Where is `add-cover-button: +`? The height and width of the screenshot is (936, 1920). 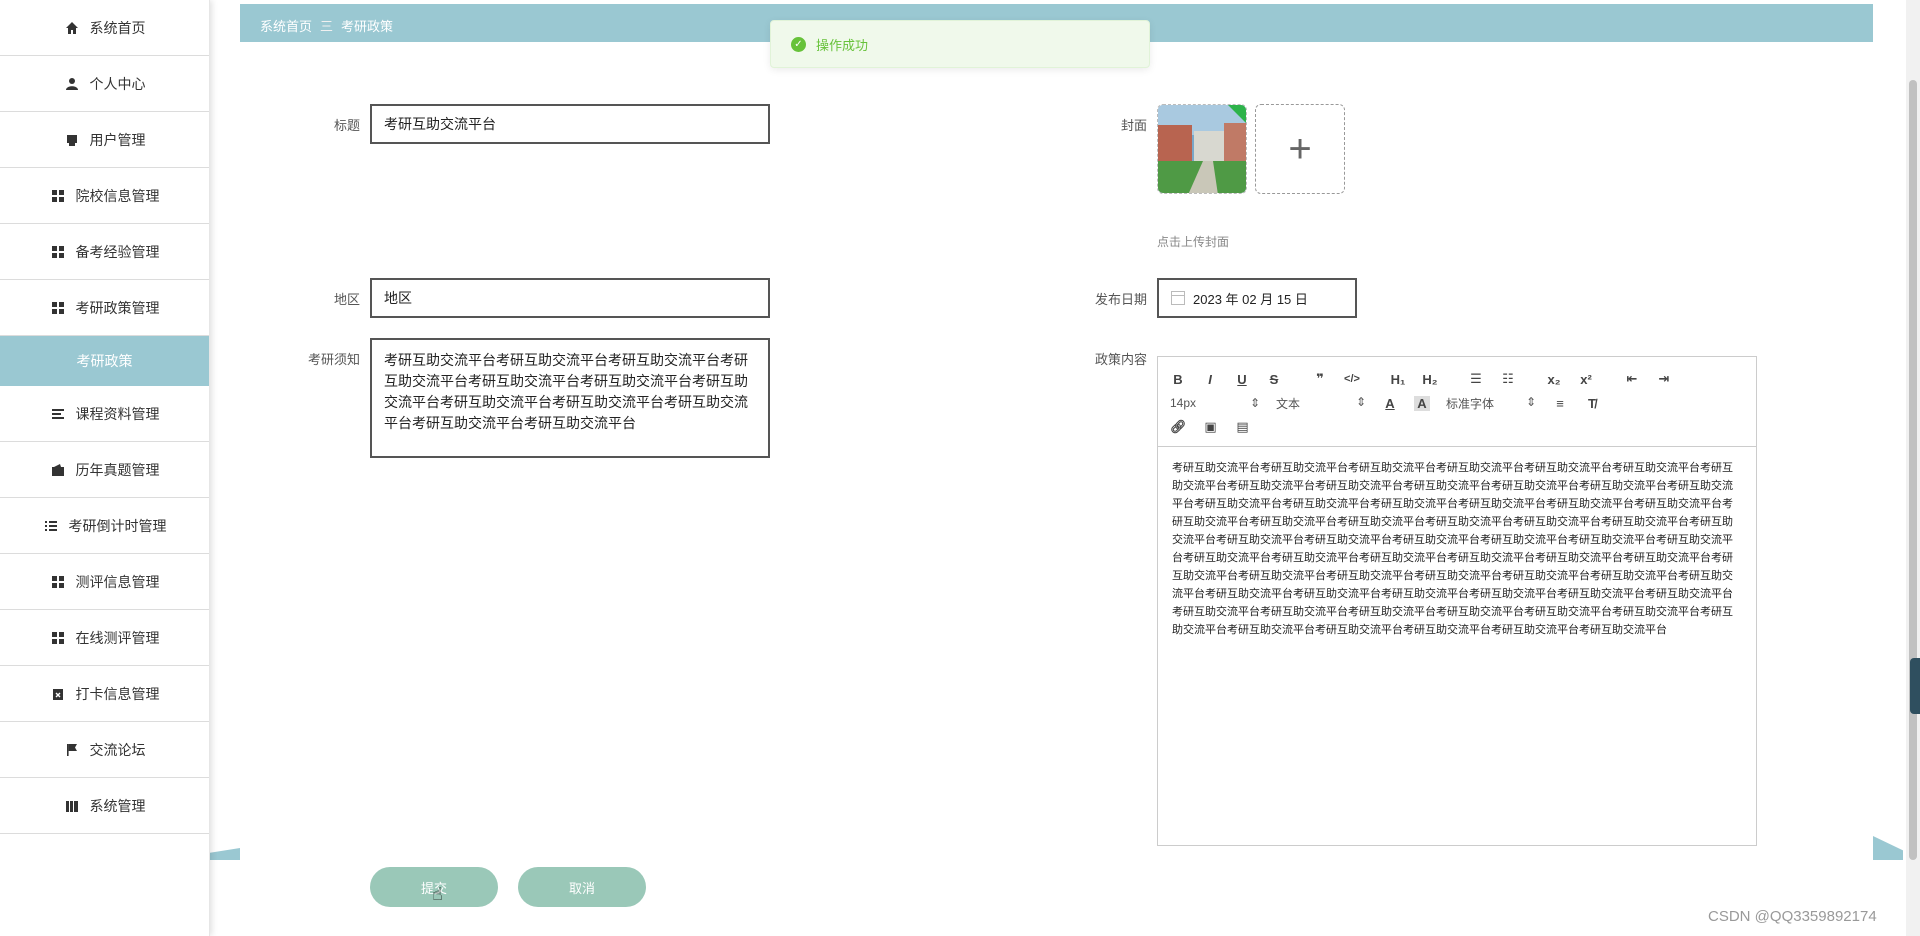
add-cover-button: + is located at coordinates (1300, 149).